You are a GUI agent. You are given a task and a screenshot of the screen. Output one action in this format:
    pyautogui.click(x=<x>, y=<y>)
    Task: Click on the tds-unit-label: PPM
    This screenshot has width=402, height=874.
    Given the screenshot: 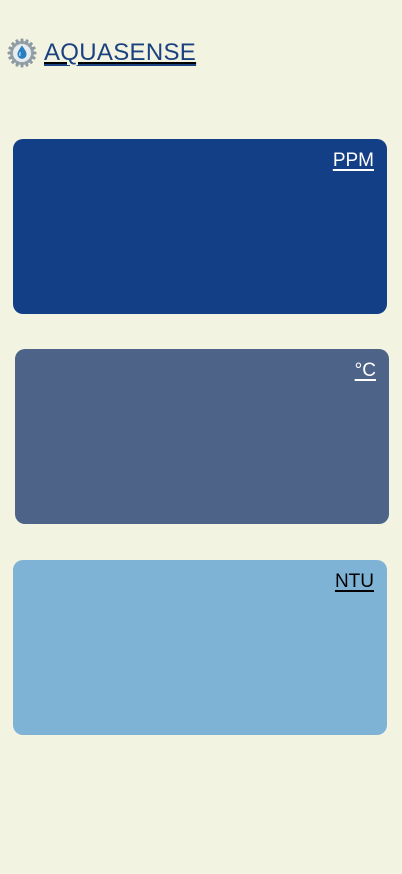 What is the action you would take?
    pyautogui.click(x=353, y=160)
    